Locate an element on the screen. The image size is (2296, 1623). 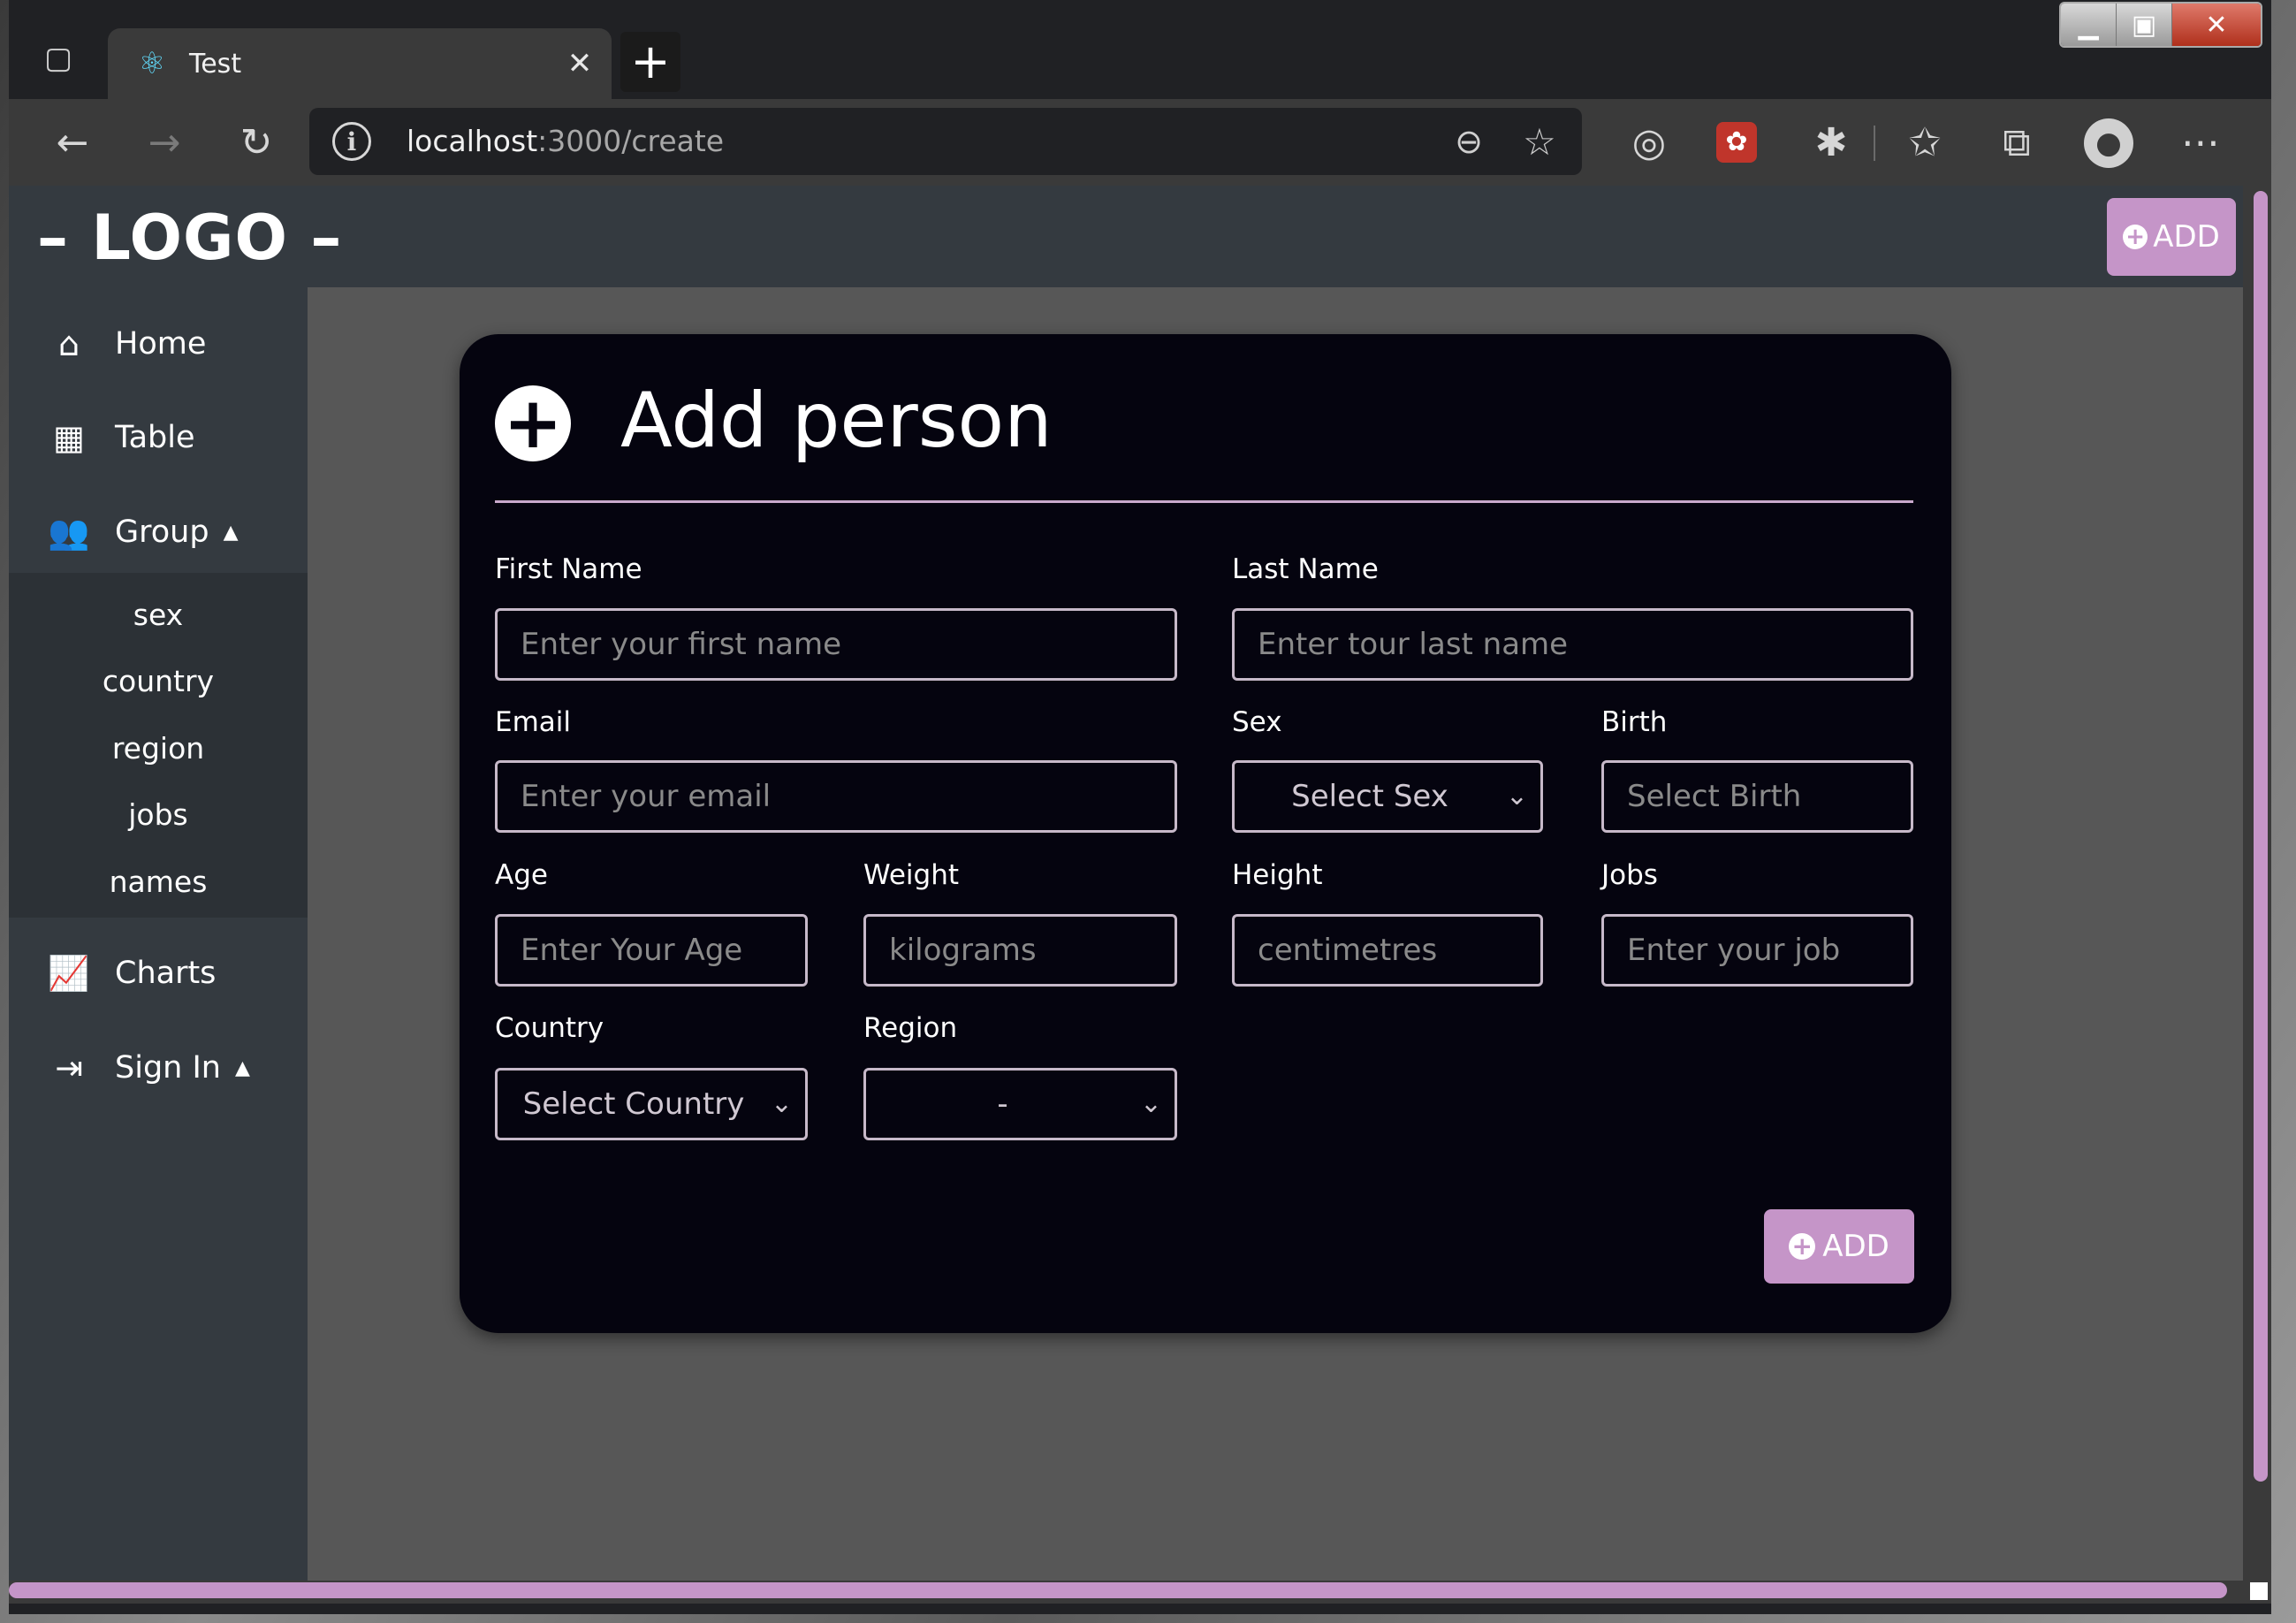
profile-avatar-icon: ● is located at coordinates (2108, 143).